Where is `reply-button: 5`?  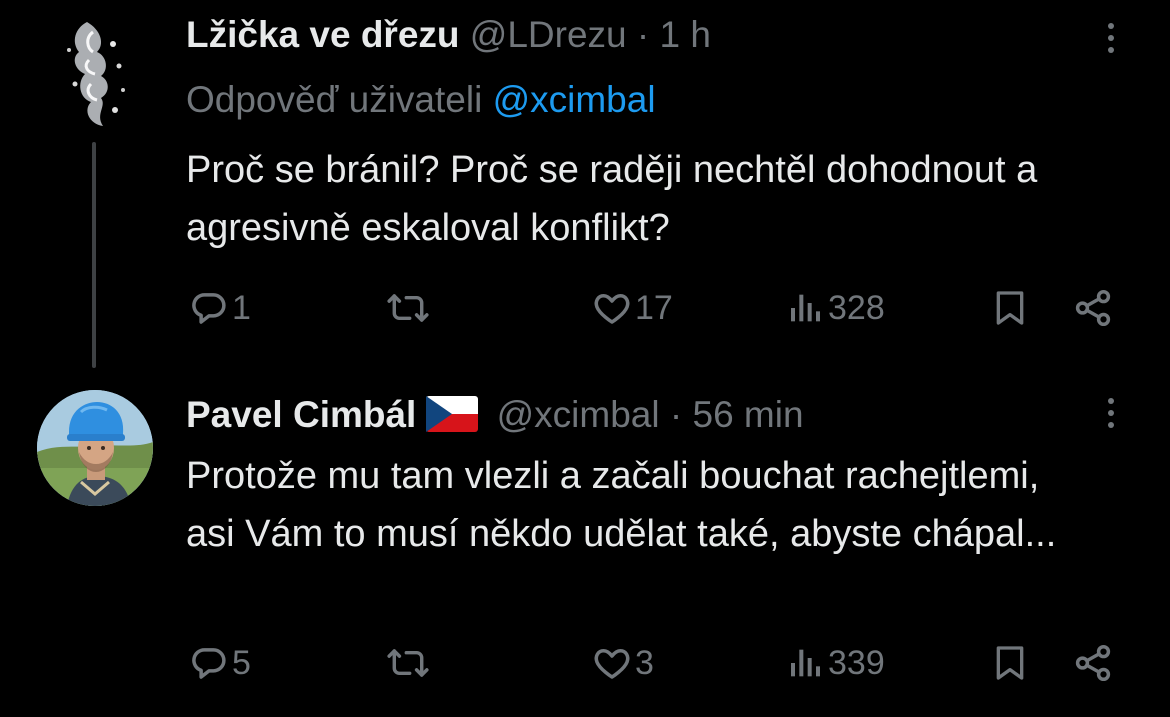 reply-button: 5 is located at coordinates (219, 663).